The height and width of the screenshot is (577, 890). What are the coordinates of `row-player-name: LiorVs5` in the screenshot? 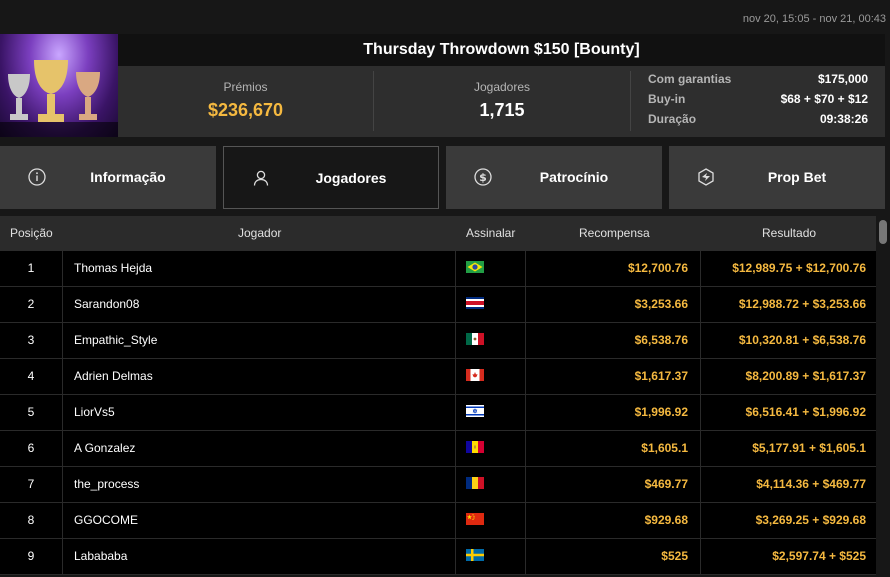 It's located at (94, 412).